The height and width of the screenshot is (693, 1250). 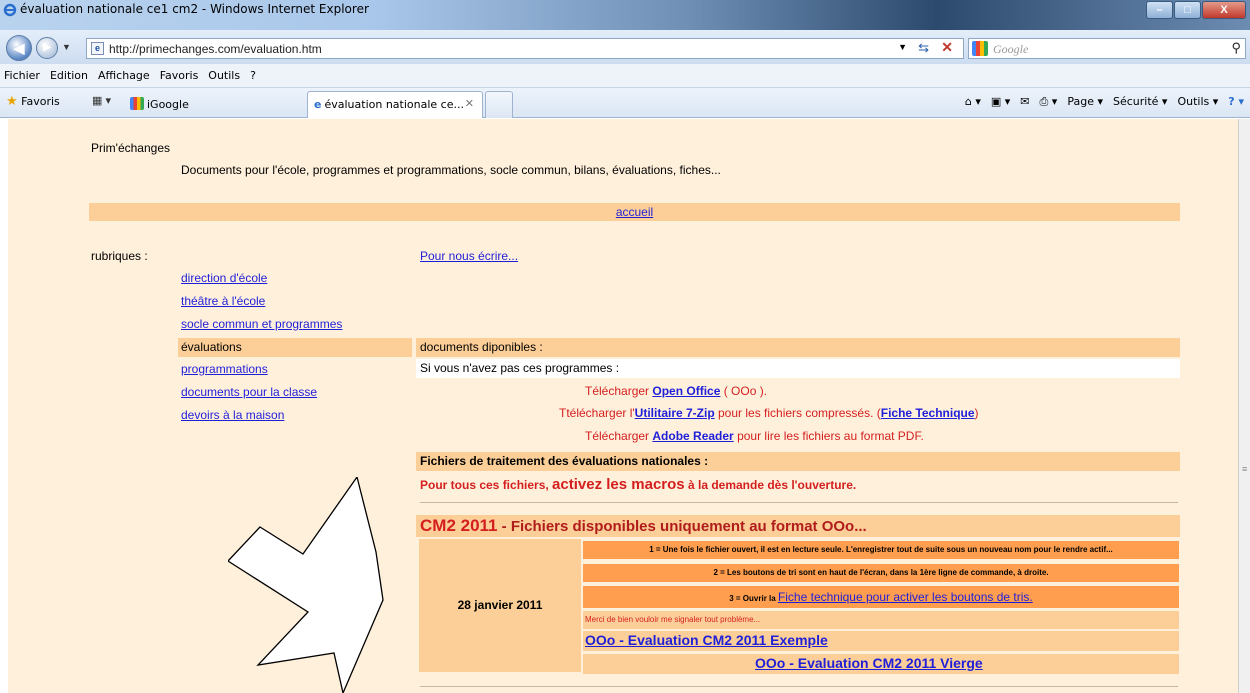 What do you see at coordinates (306, 585) in the screenshot?
I see `annotation-arrow` at bounding box center [306, 585].